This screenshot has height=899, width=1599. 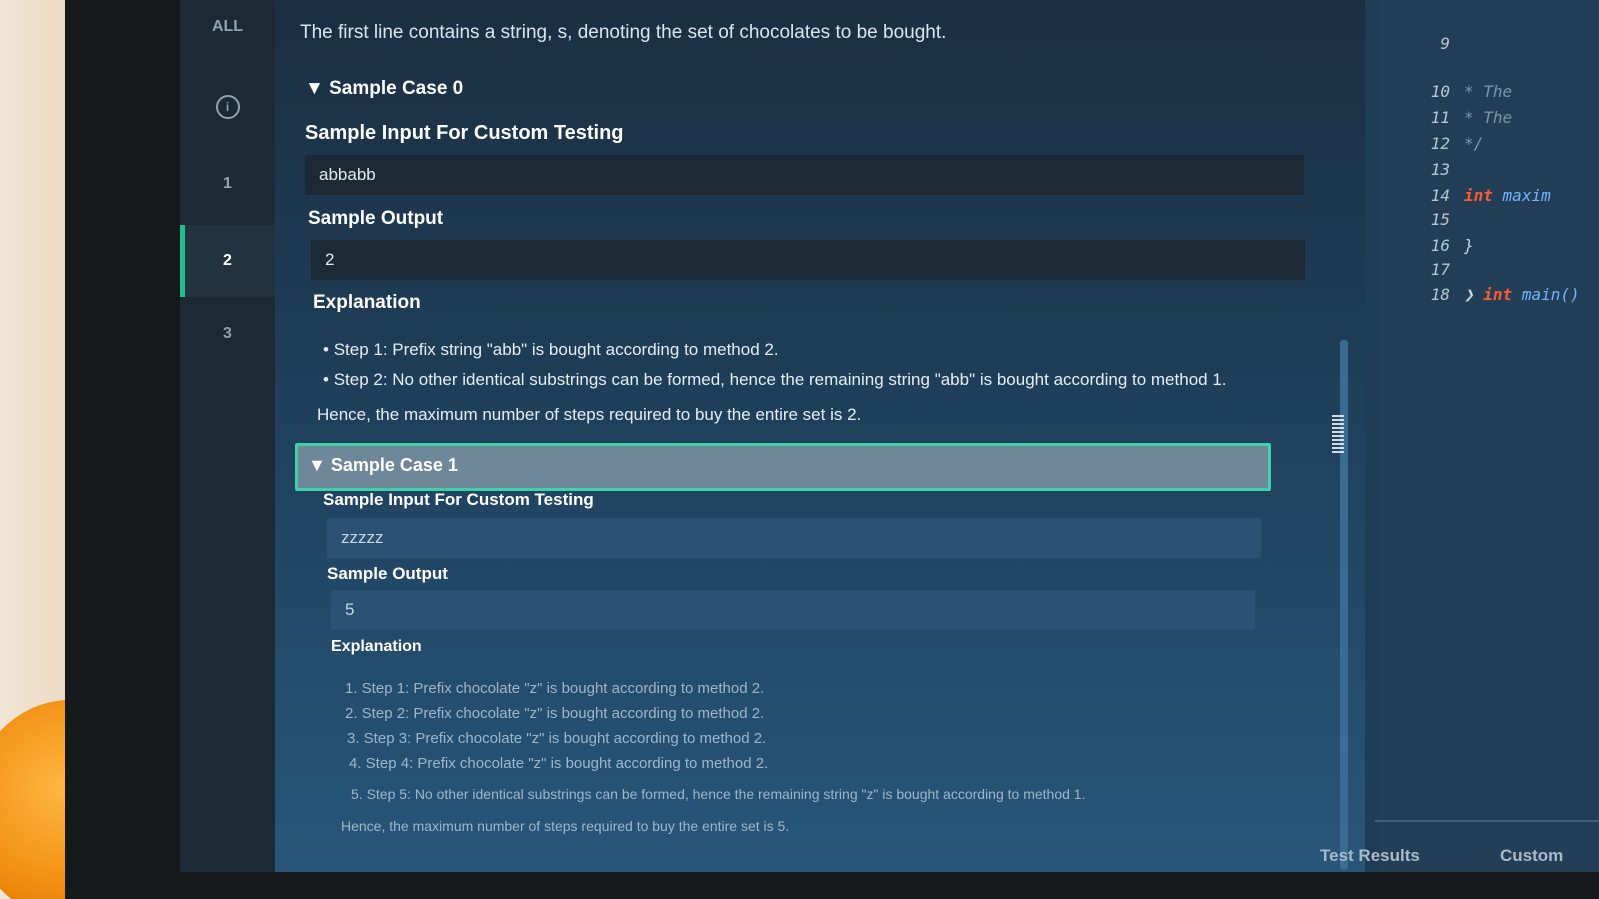 What do you see at coordinates (1457, 143) in the screenshot?
I see `code-line: 12 */` at bounding box center [1457, 143].